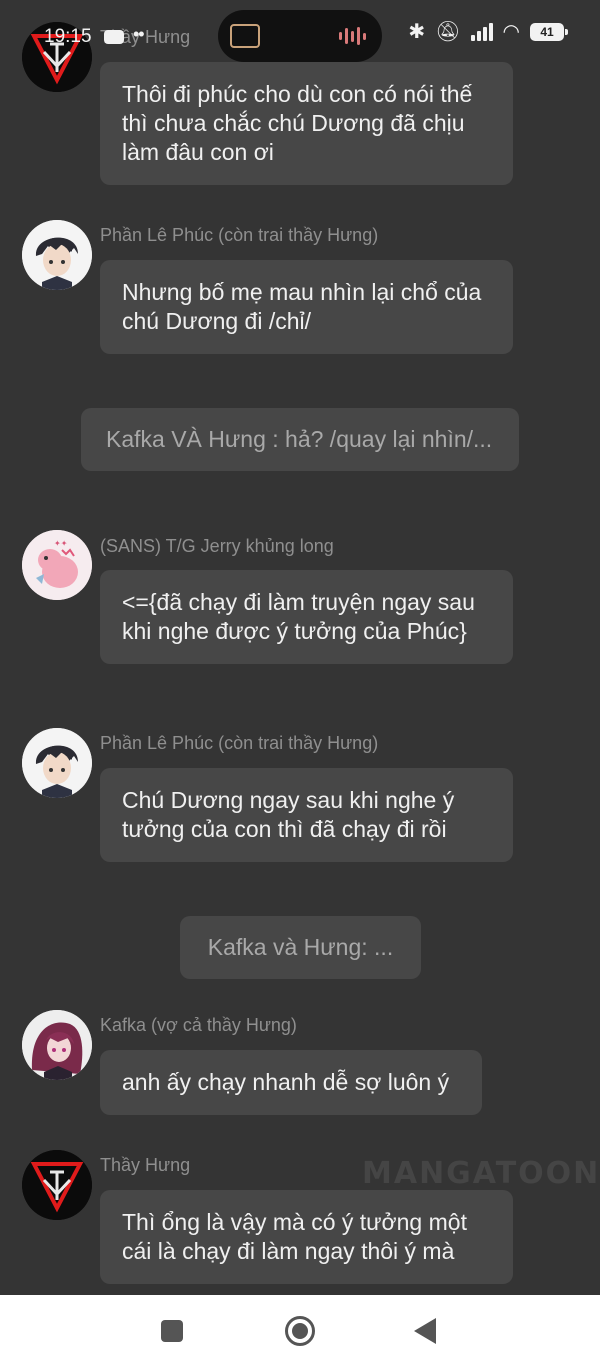 The width and height of the screenshot is (600, 1367). I want to click on dinosaur-sticker-icon: ✦✦, so click(57, 565).